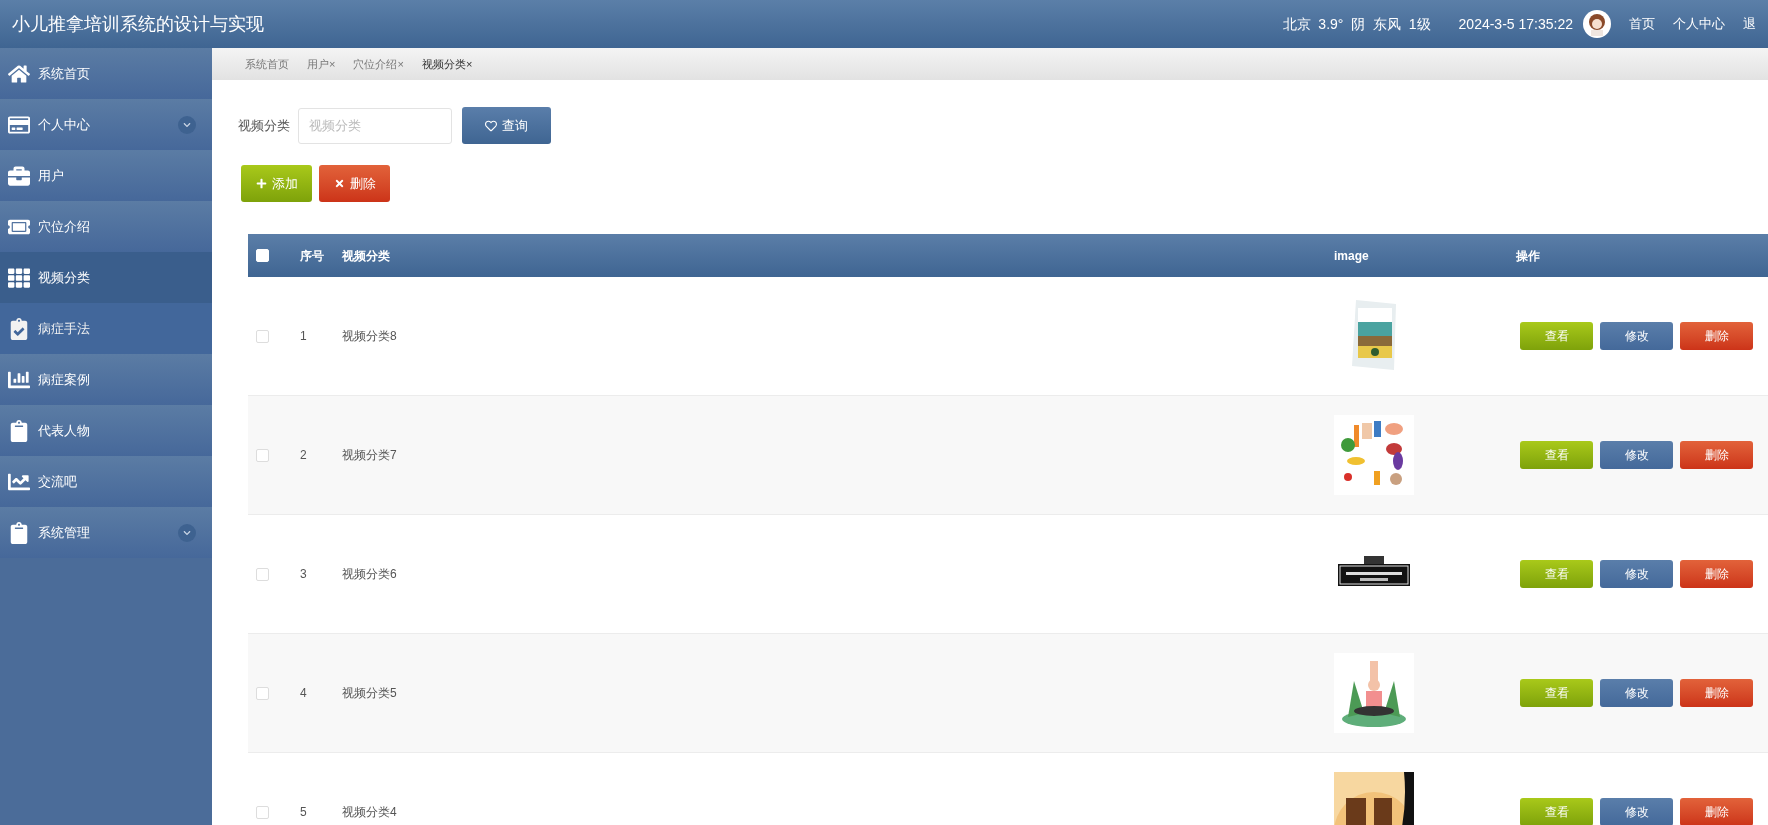 The height and width of the screenshot is (825, 1768). What do you see at coordinates (1699, 24) in the screenshot?
I see `header-link: 个人中心` at bounding box center [1699, 24].